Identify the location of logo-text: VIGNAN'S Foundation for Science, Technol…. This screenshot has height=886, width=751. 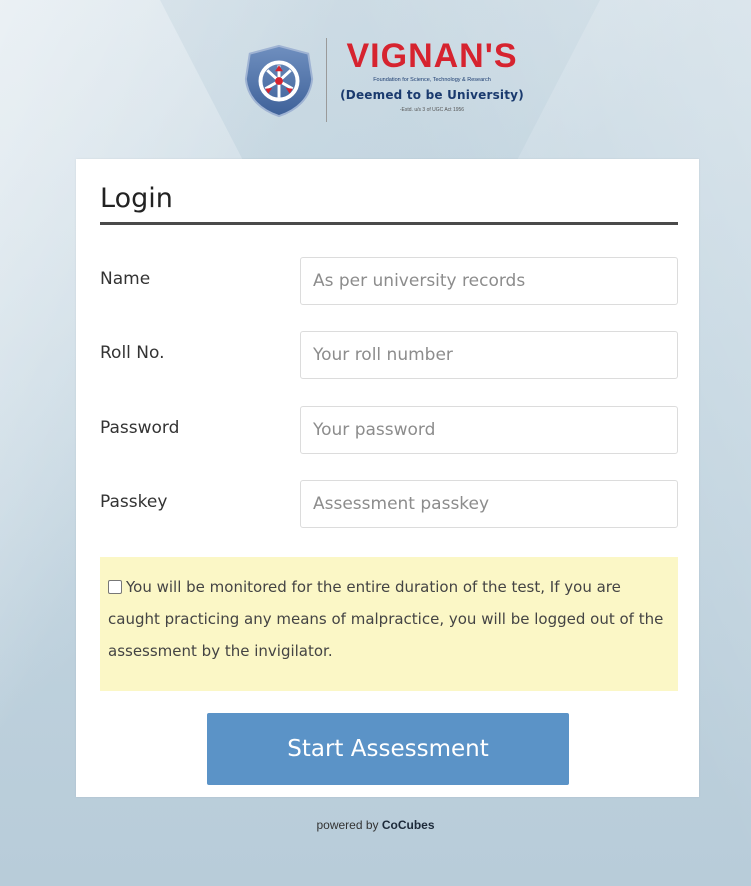
(432, 75).